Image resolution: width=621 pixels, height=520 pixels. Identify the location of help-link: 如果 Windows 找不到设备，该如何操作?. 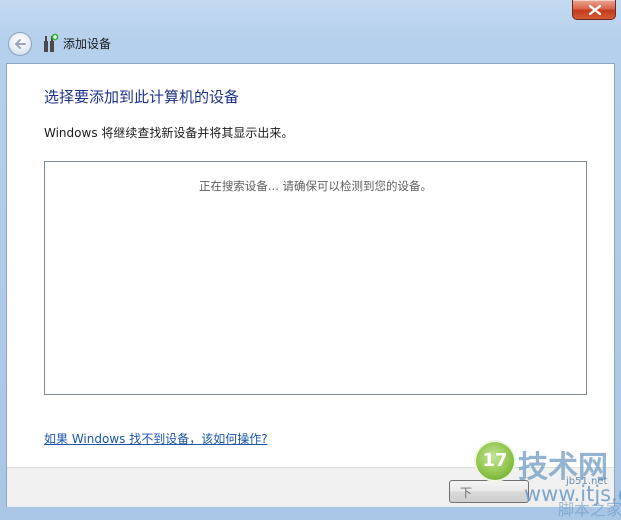
(156, 438).